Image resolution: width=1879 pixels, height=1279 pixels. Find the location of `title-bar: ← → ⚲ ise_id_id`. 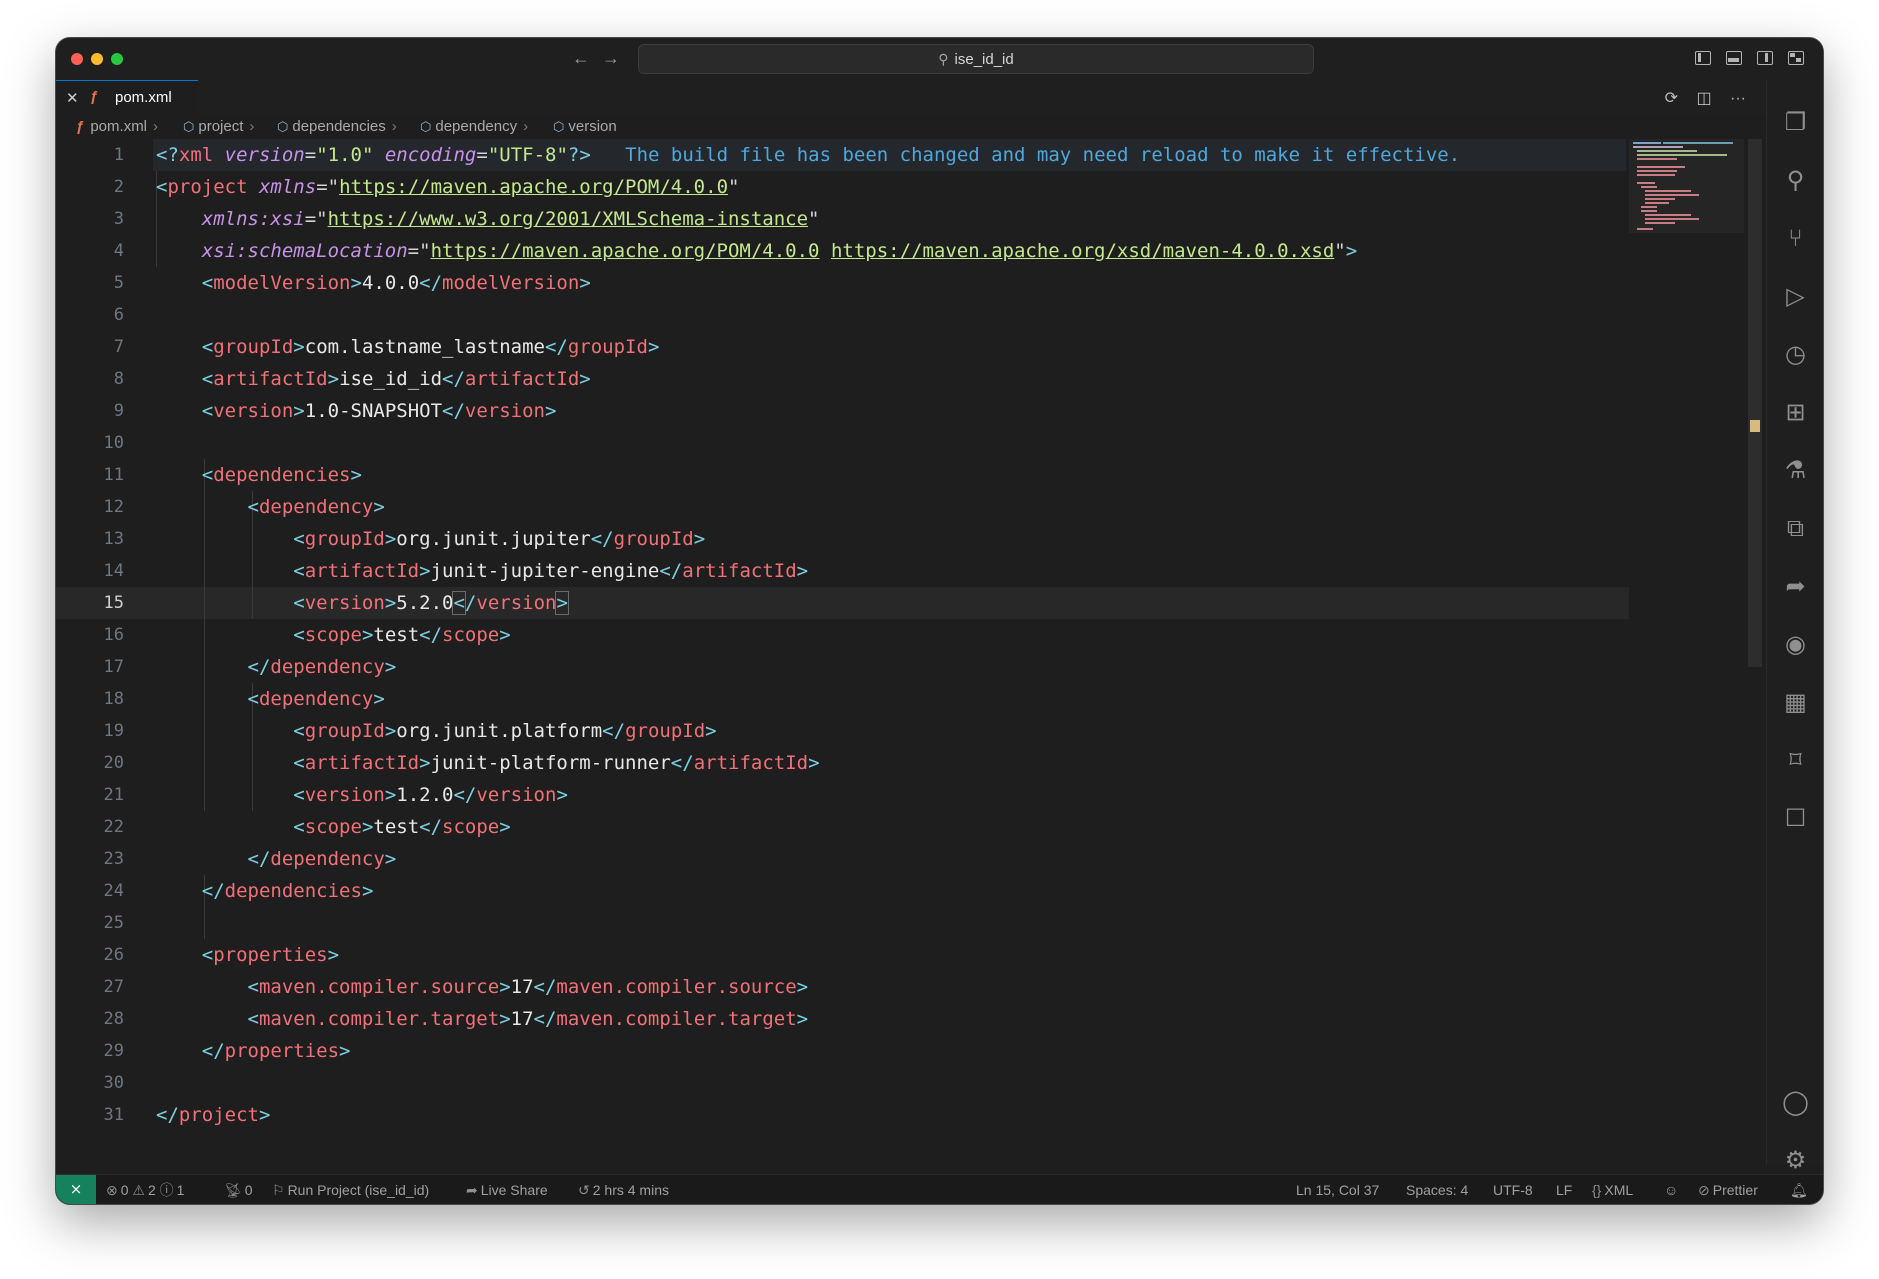

title-bar: ← → ⚲ ise_id_id is located at coordinates (939, 59).